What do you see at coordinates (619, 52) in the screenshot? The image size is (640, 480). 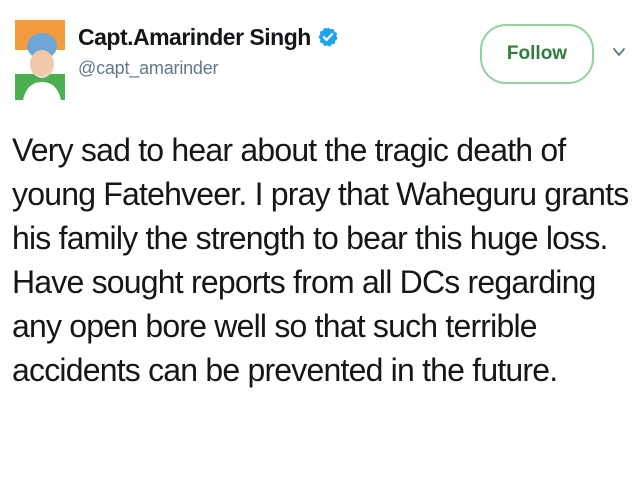 I see `chevron-down-icon` at bounding box center [619, 52].